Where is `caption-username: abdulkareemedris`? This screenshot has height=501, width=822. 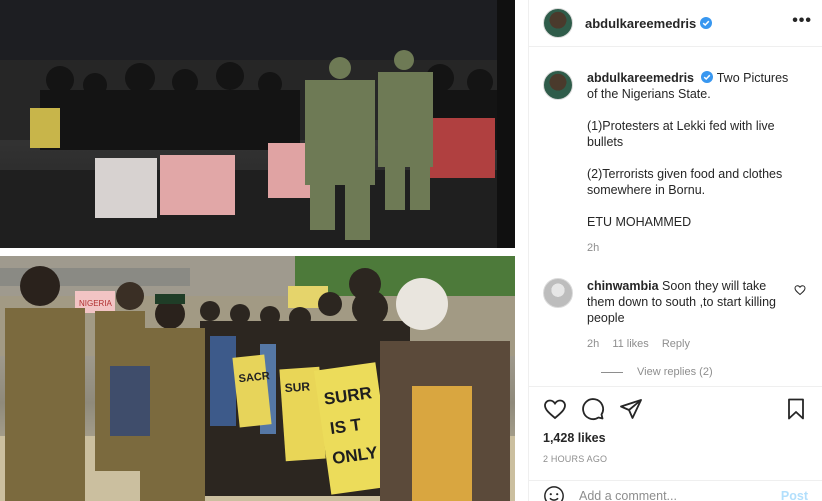 caption-username: abdulkareemedris is located at coordinates (640, 78).